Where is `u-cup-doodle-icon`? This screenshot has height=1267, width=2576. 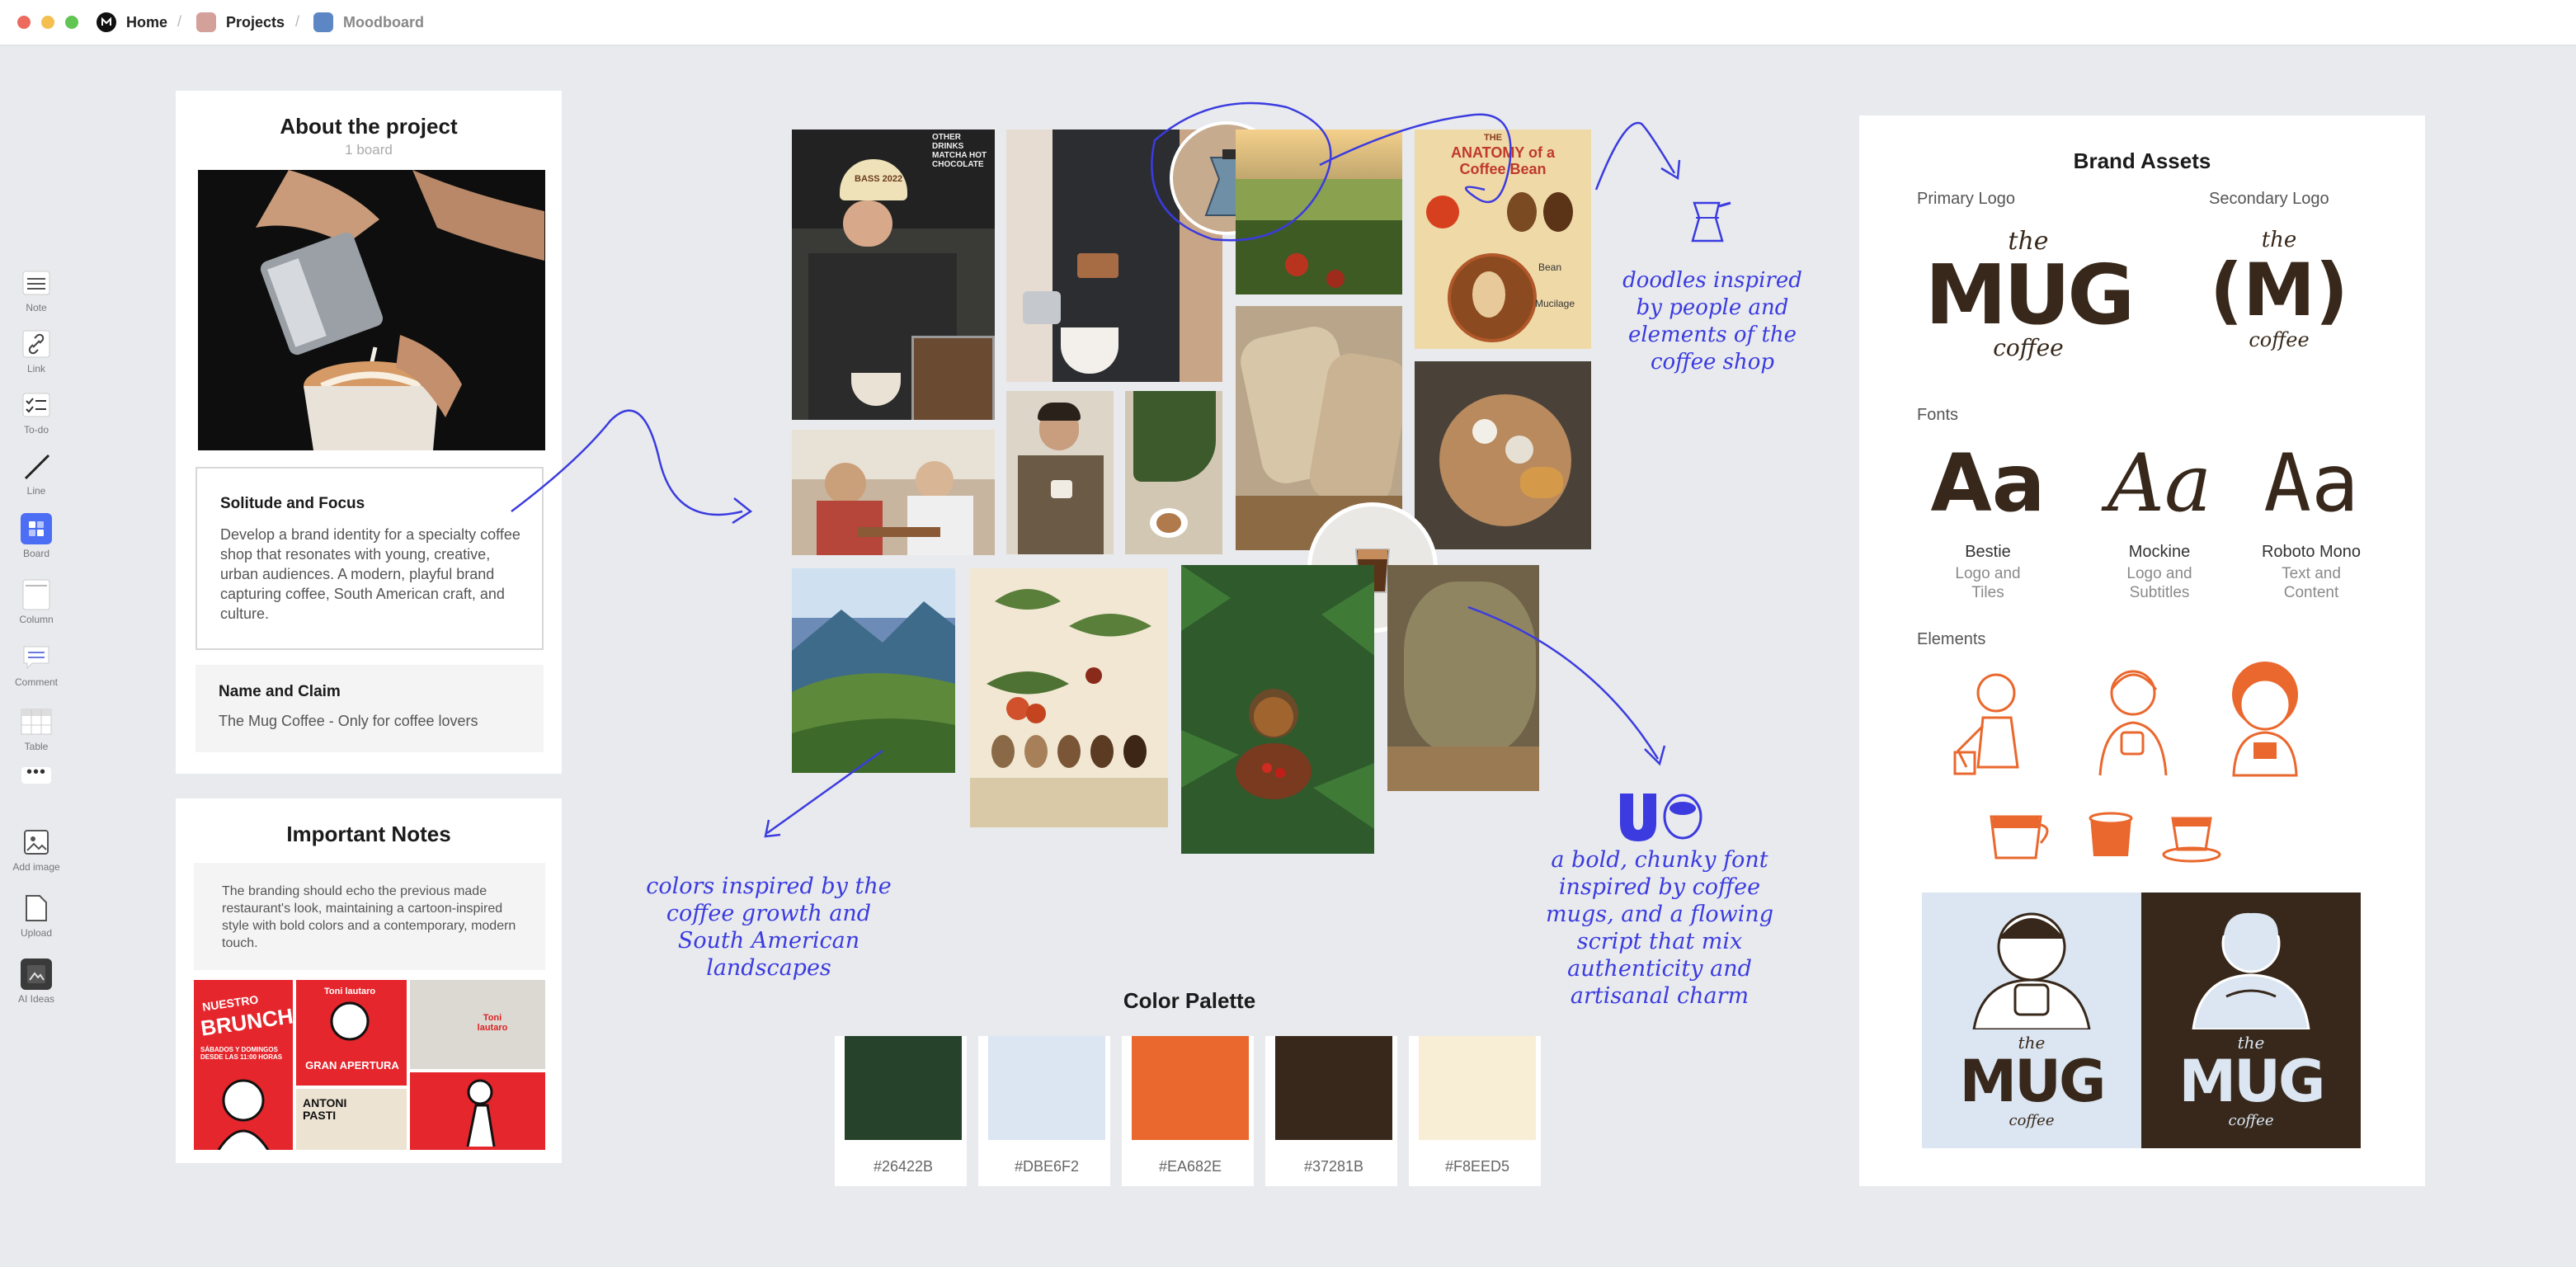 u-cup-doodle-icon is located at coordinates (1662, 816).